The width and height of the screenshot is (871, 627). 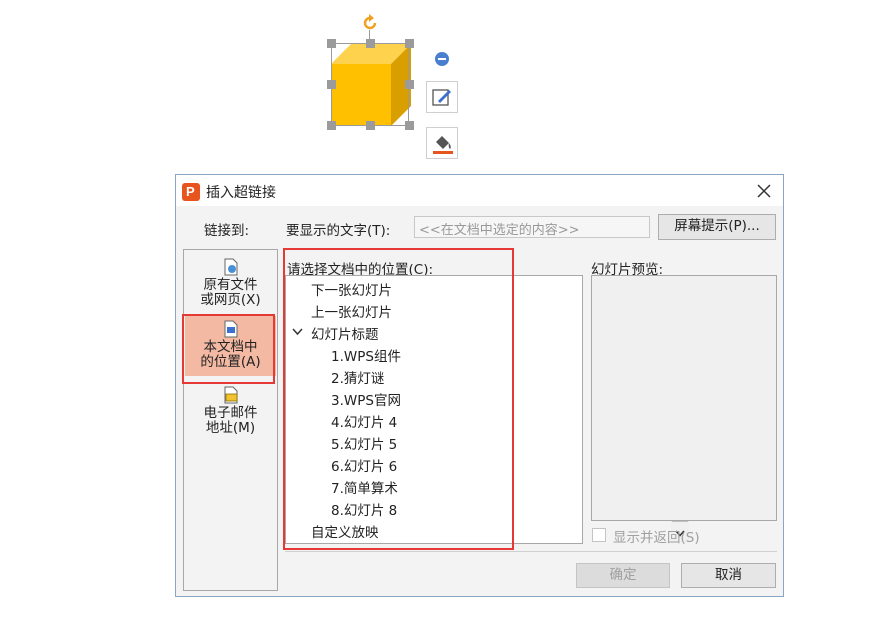 What do you see at coordinates (331, 125) in the screenshot?
I see `resize-handle-sw` at bounding box center [331, 125].